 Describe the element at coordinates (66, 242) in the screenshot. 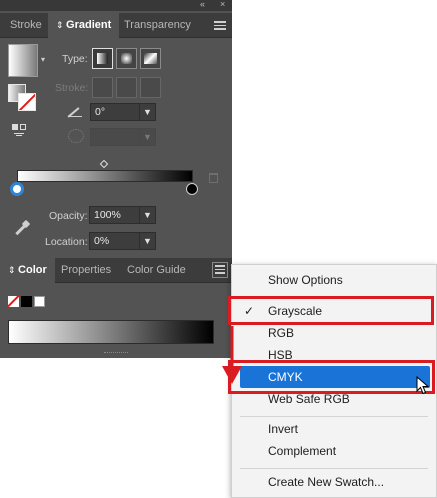

I see `location-label: Location:` at that location.